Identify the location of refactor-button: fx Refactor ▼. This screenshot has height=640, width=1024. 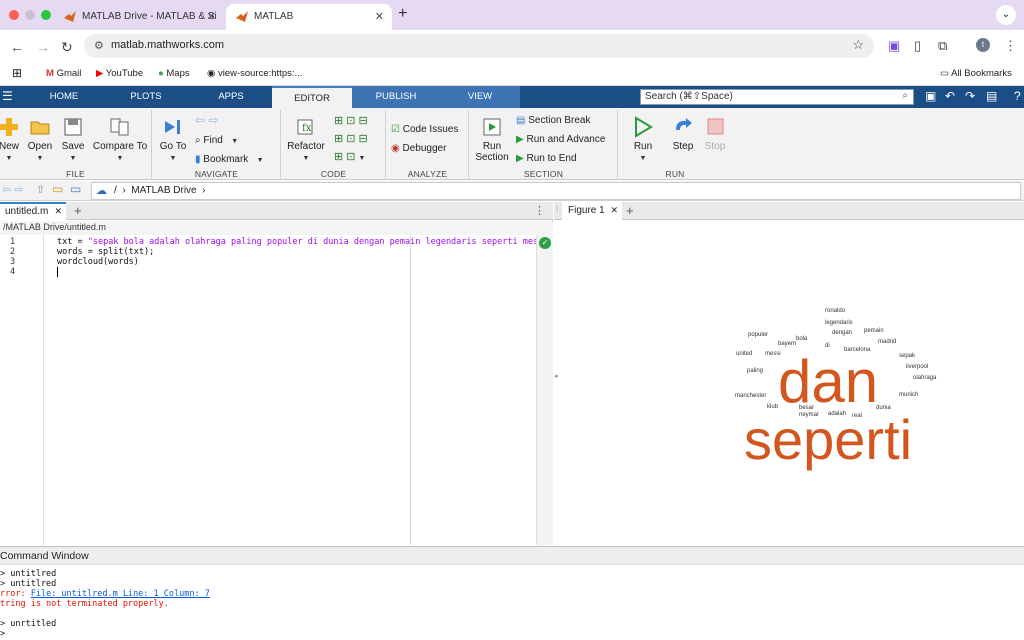
(306, 139).